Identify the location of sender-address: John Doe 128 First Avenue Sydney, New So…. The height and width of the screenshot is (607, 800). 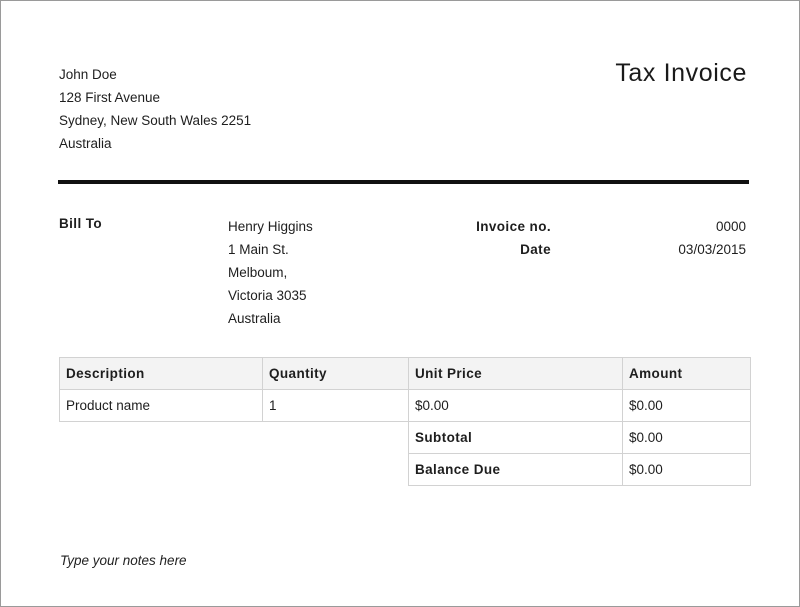
(155, 109).